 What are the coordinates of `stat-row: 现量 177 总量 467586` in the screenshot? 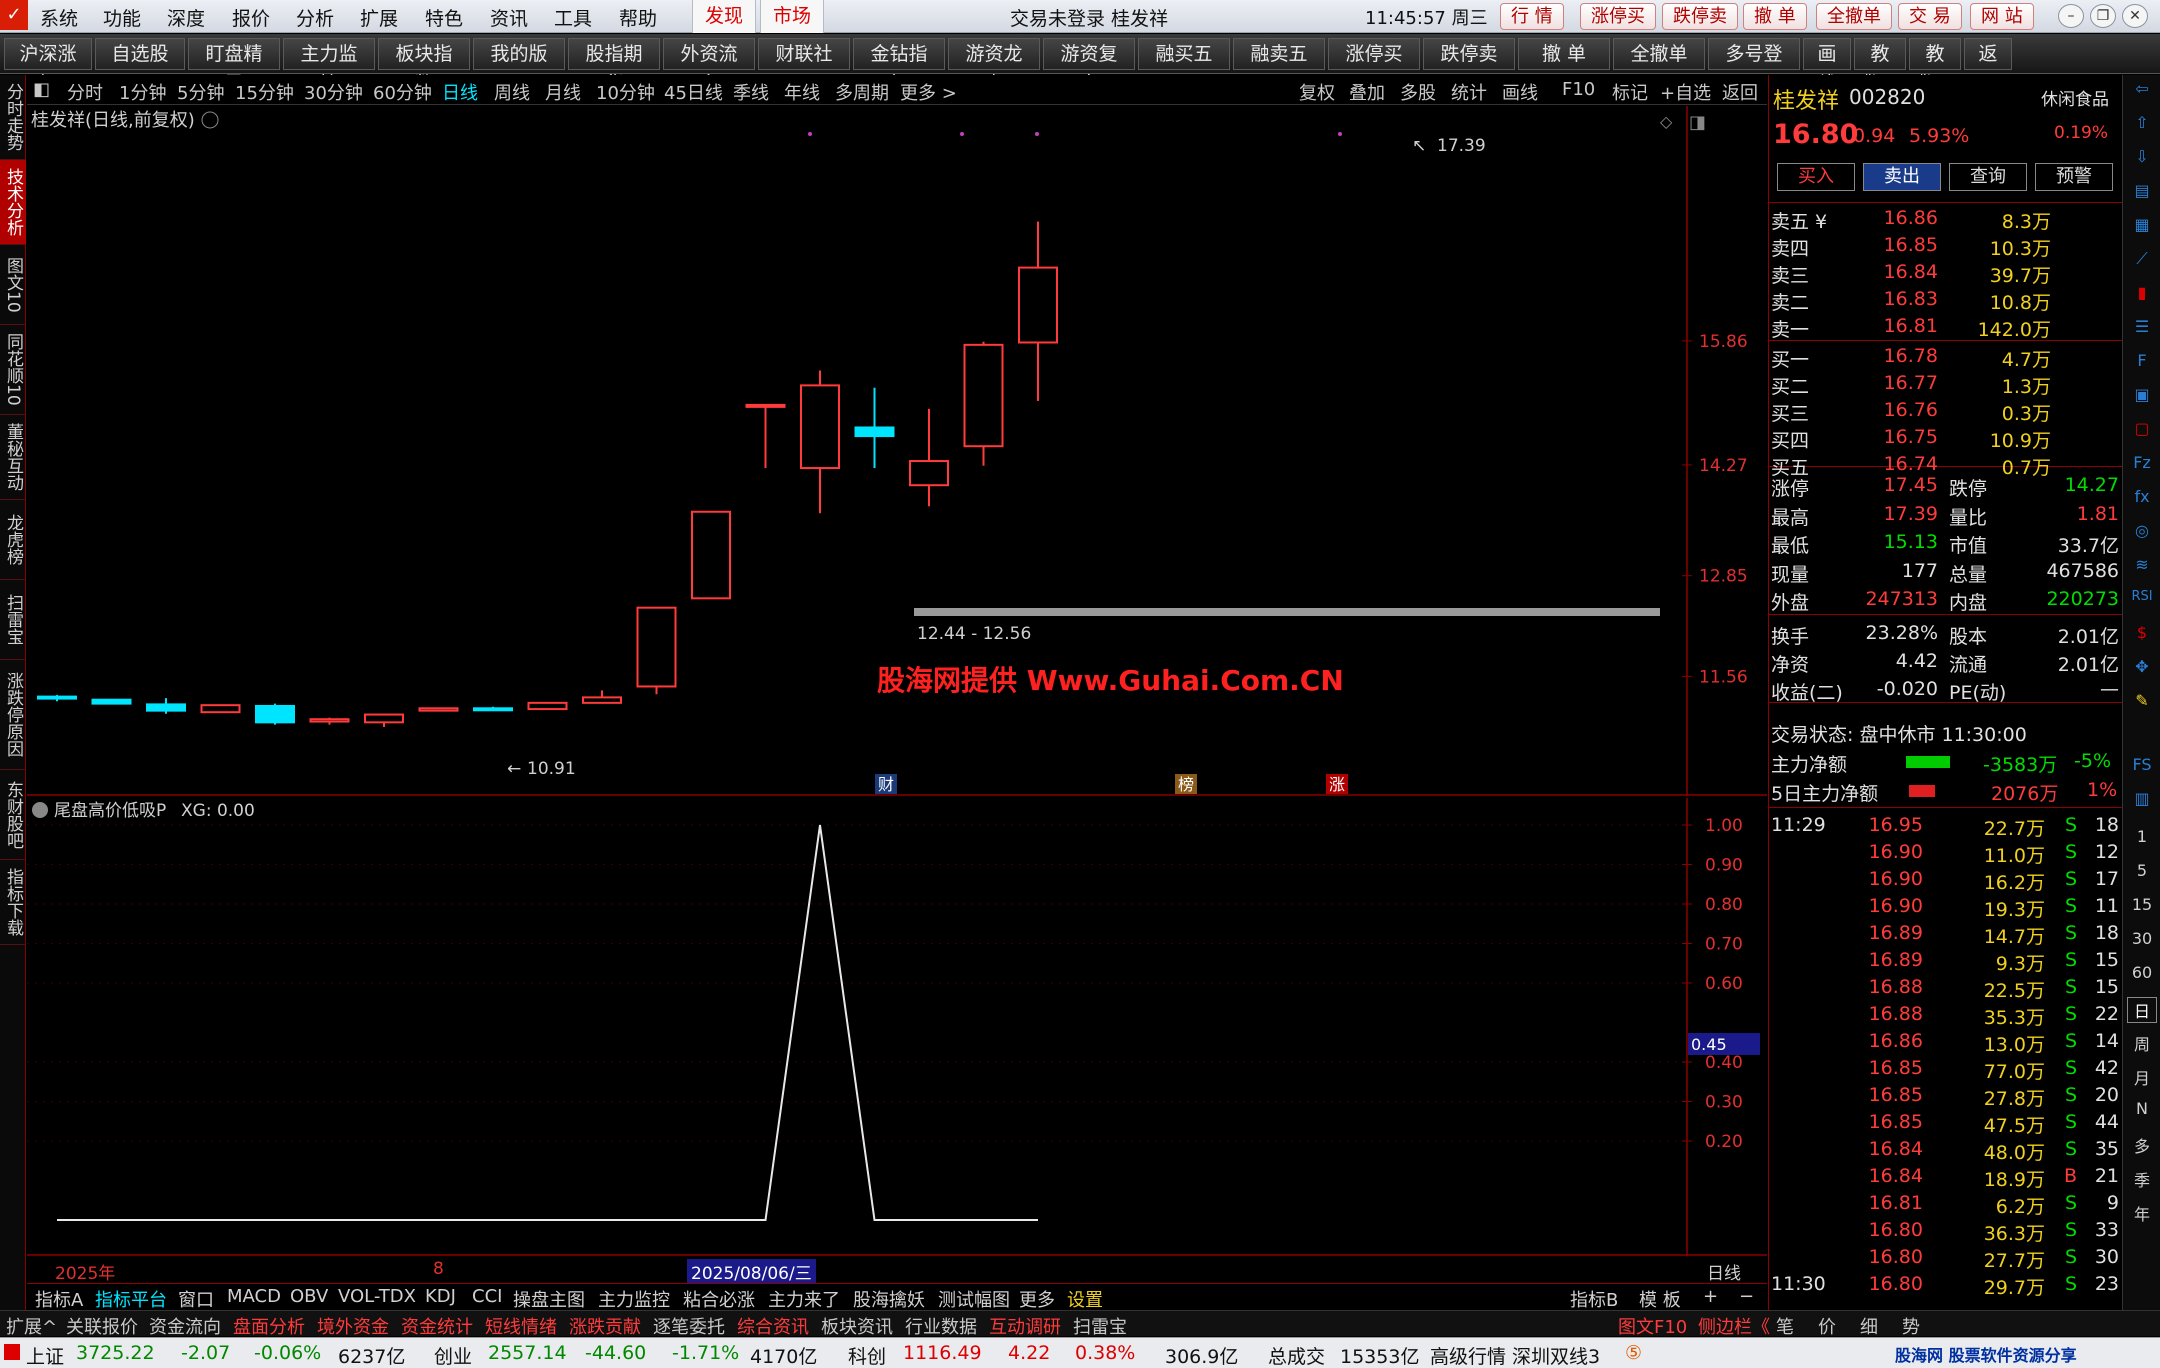 It's located at (1946, 572).